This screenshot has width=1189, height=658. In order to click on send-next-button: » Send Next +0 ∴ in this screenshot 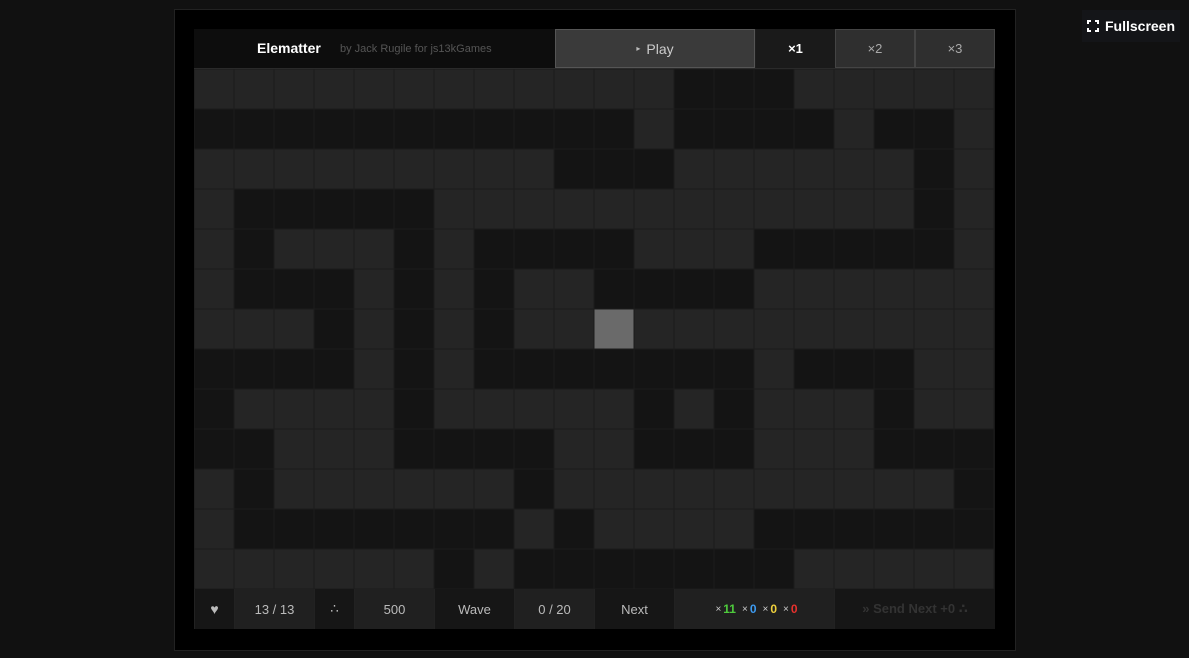, I will do `click(914, 609)`.